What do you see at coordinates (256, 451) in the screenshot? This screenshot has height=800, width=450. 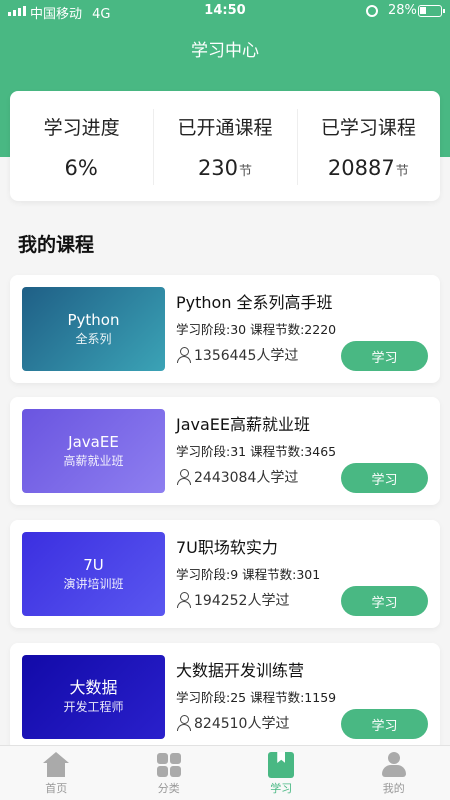 I see `course-meta: 学习阶段:31 课程节数:3465` at bounding box center [256, 451].